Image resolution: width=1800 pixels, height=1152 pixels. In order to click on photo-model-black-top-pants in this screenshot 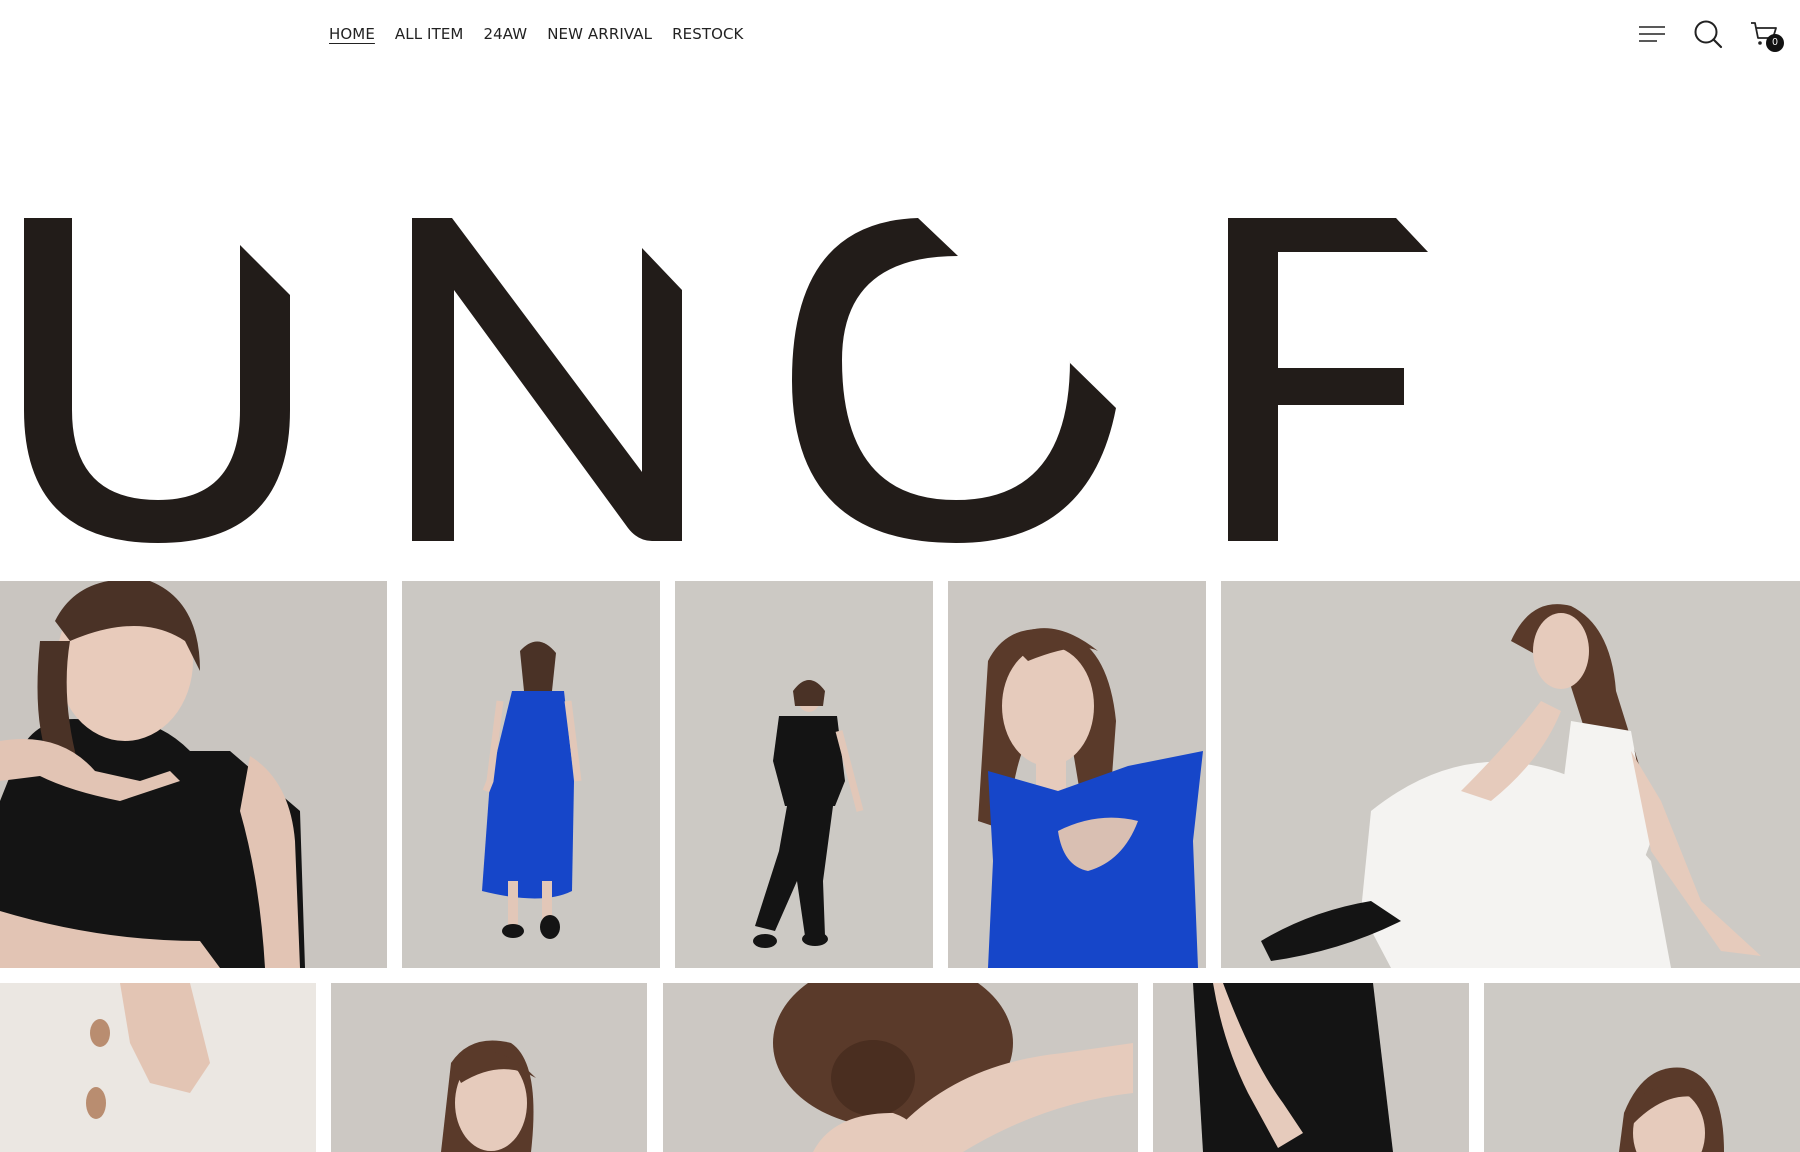, I will do `click(804, 774)`.